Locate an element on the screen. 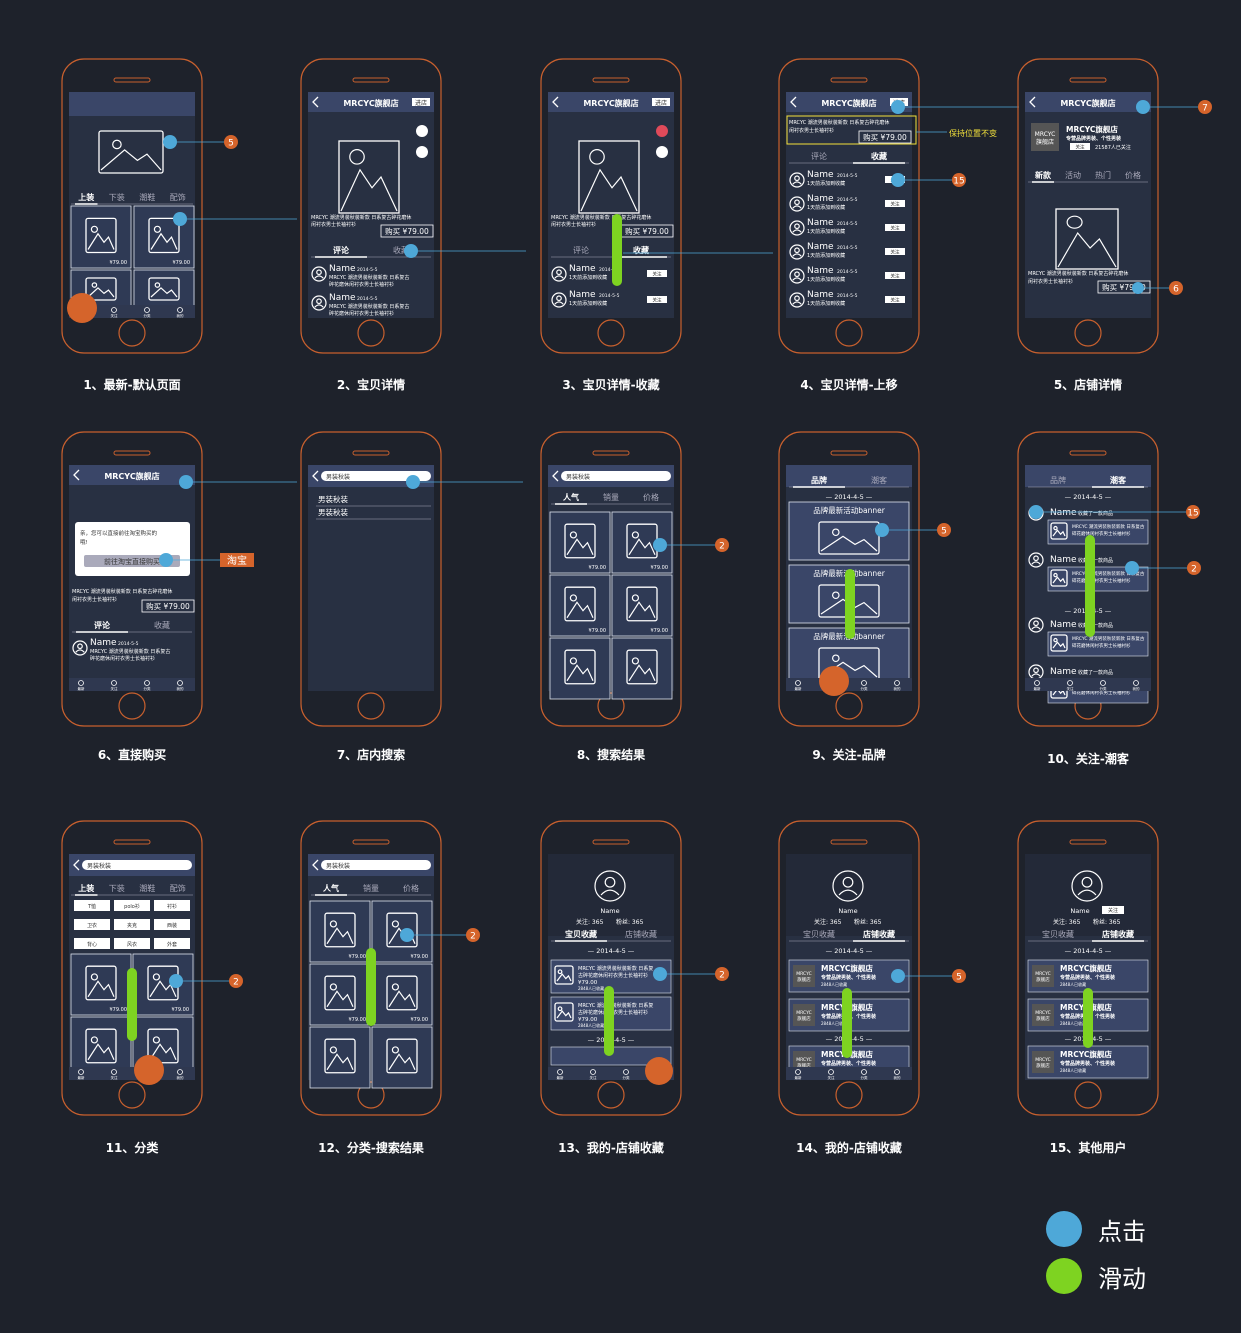 Image resolution: width=1241 pixels, height=1333 pixels. screen-caption: 15、其他用户 is located at coordinates (1088, 1148).